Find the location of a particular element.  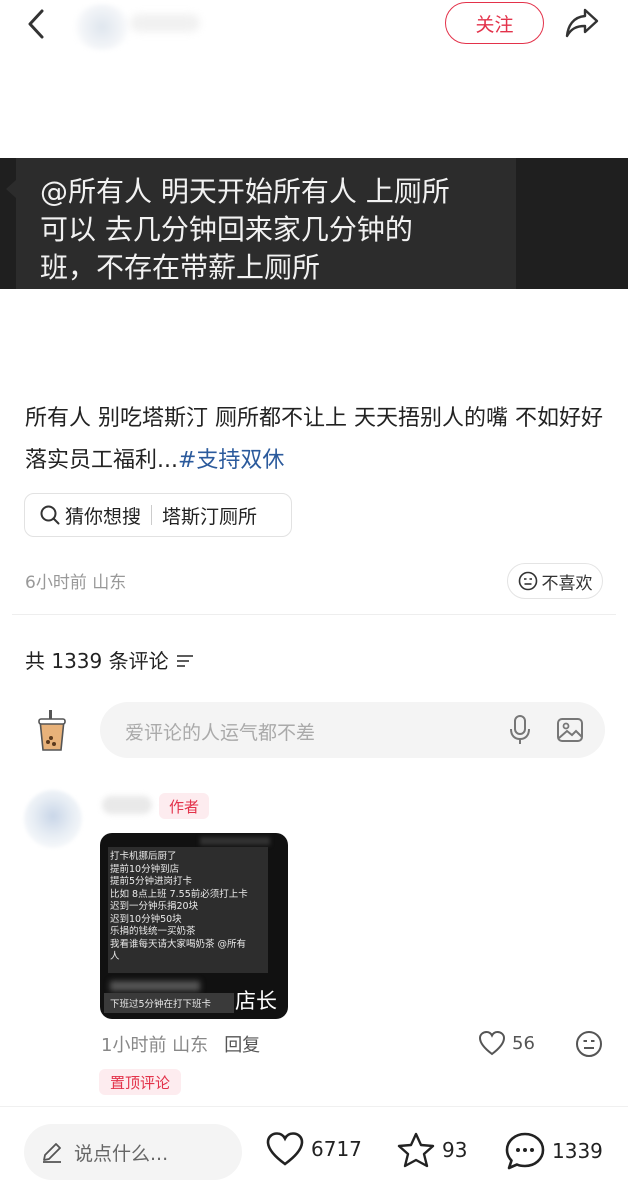

like-button: 6717 is located at coordinates (313, 1149).